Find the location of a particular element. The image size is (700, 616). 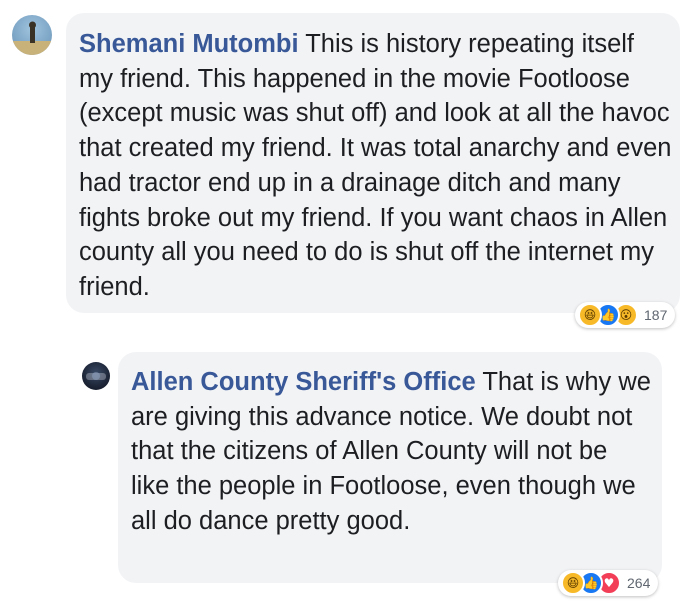

reply-reaction-count: 264 is located at coordinates (639, 583).